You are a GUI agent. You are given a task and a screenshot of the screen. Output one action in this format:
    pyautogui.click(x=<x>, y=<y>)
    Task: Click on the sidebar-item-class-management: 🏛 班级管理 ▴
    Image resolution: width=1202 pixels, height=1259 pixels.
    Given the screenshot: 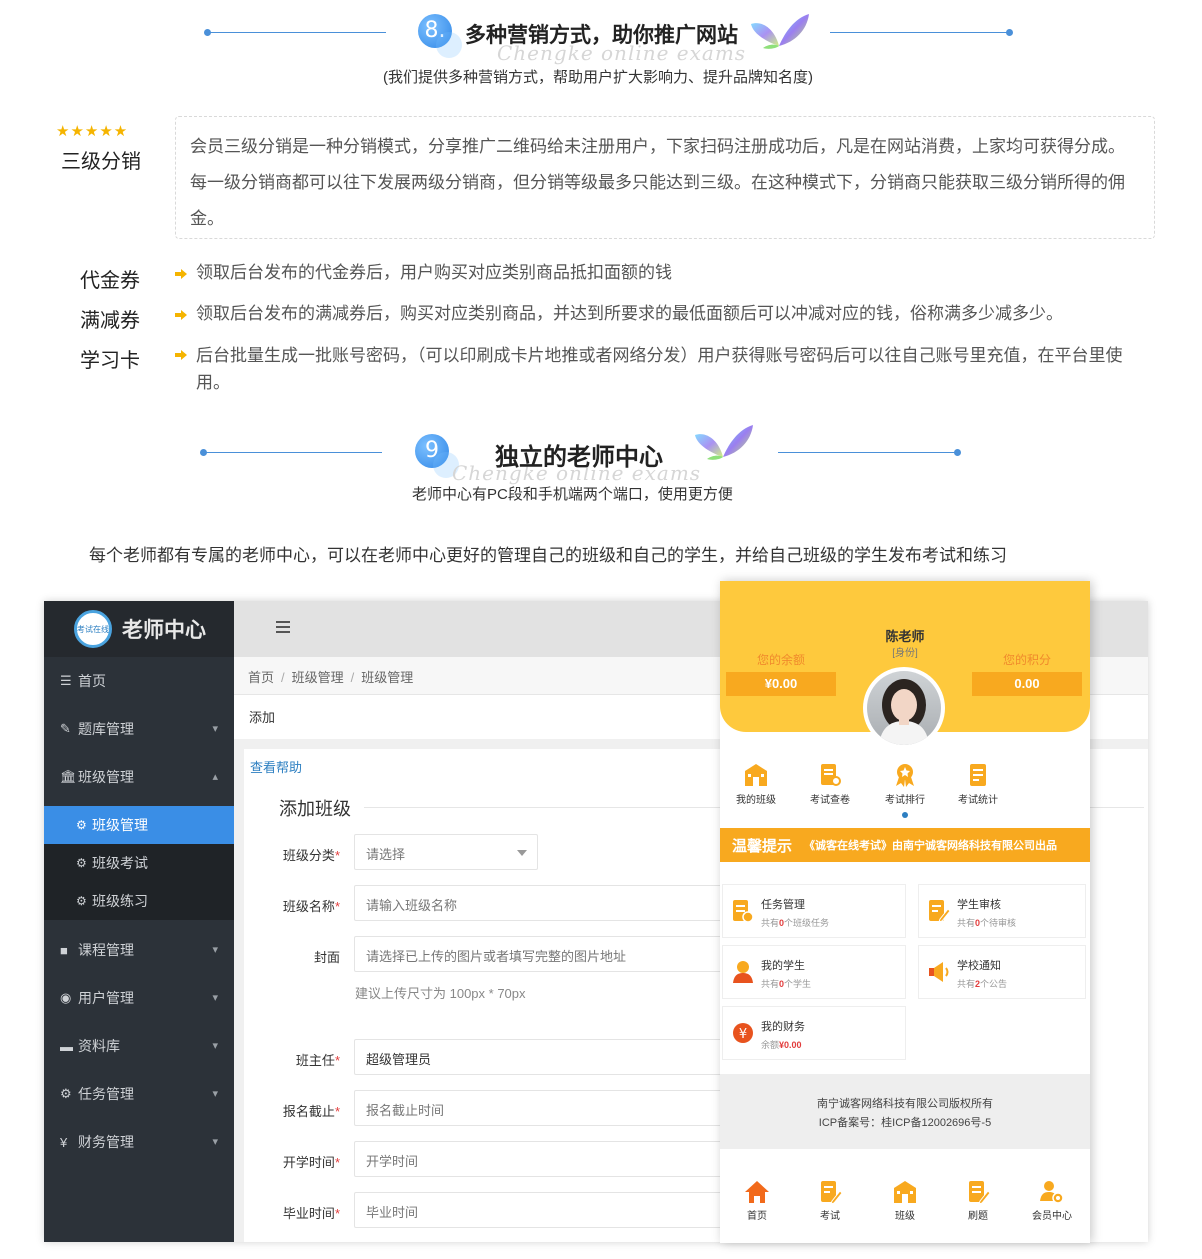 What is the action you would take?
    pyautogui.click(x=139, y=777)
    